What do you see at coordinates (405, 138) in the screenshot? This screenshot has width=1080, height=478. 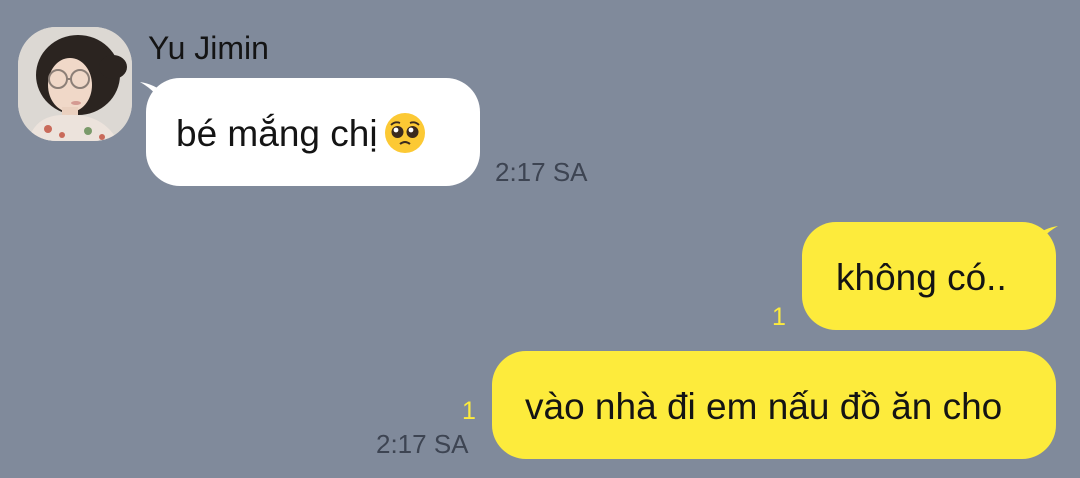 I see `pleading-face-emoji` at bounding box center [405, 138].